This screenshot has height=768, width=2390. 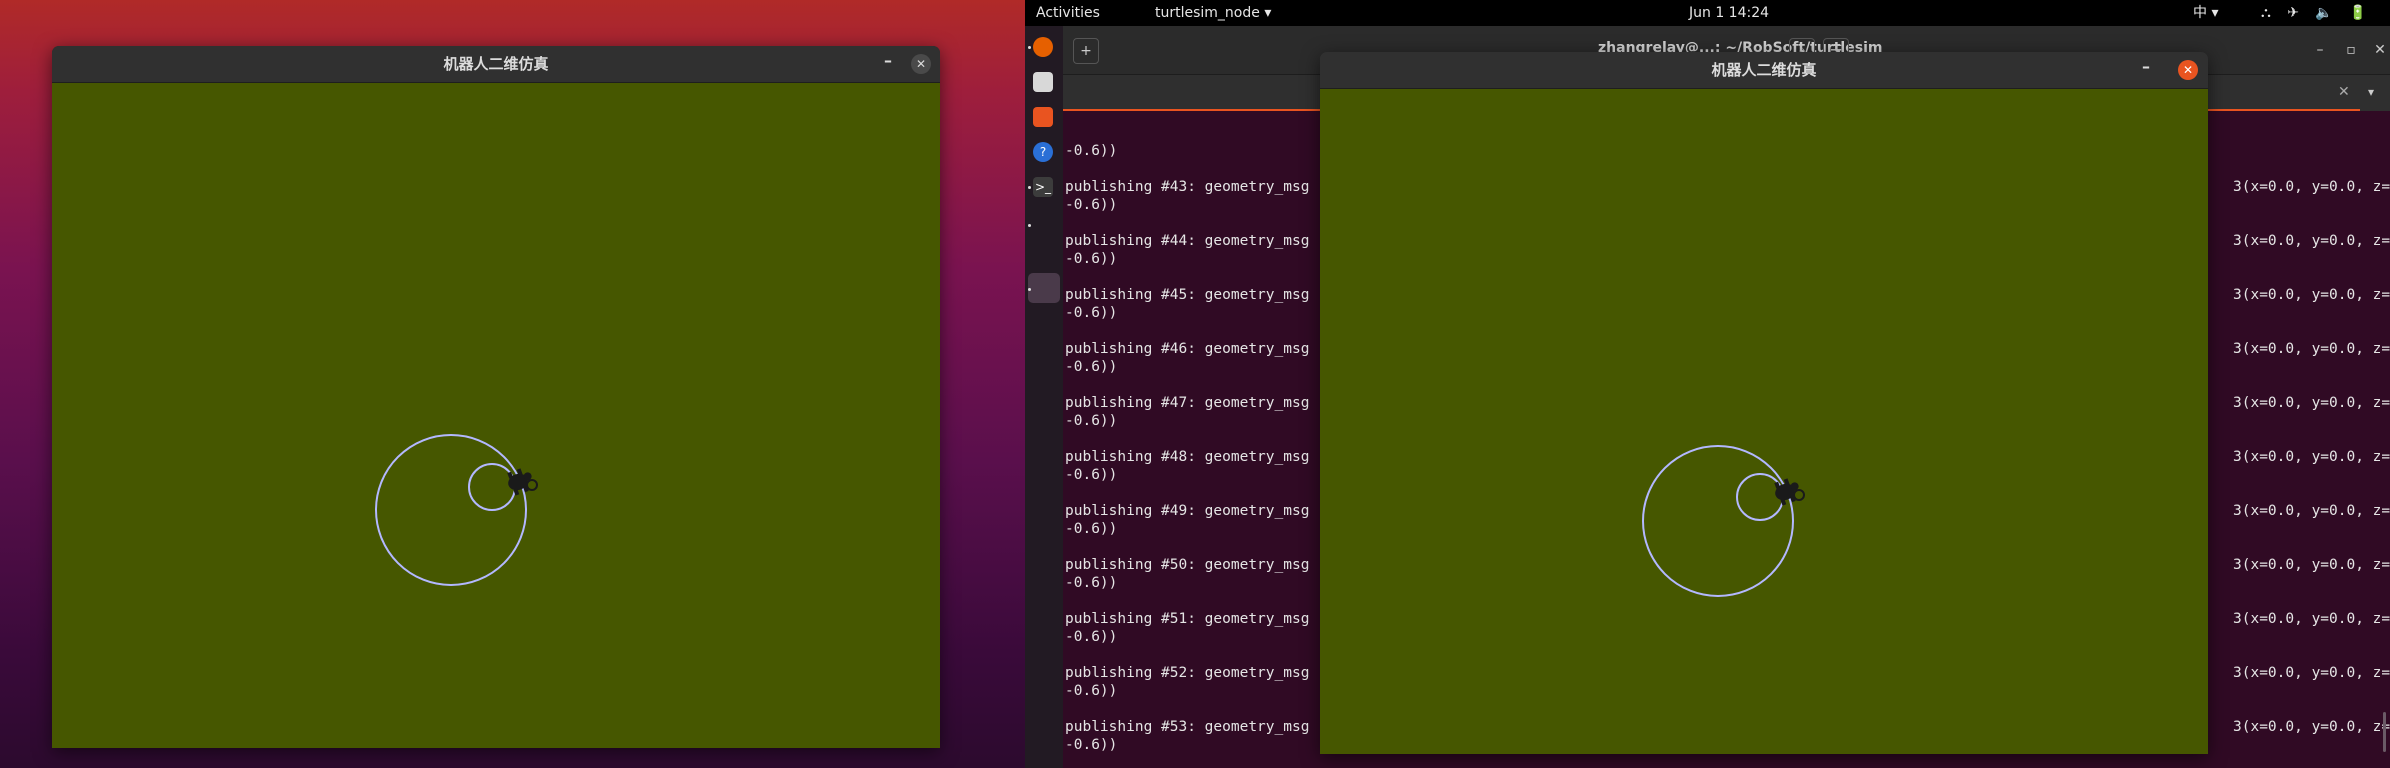 I want to click on input-method-indicator: 中 ▾, so click(x=2205, y=13).